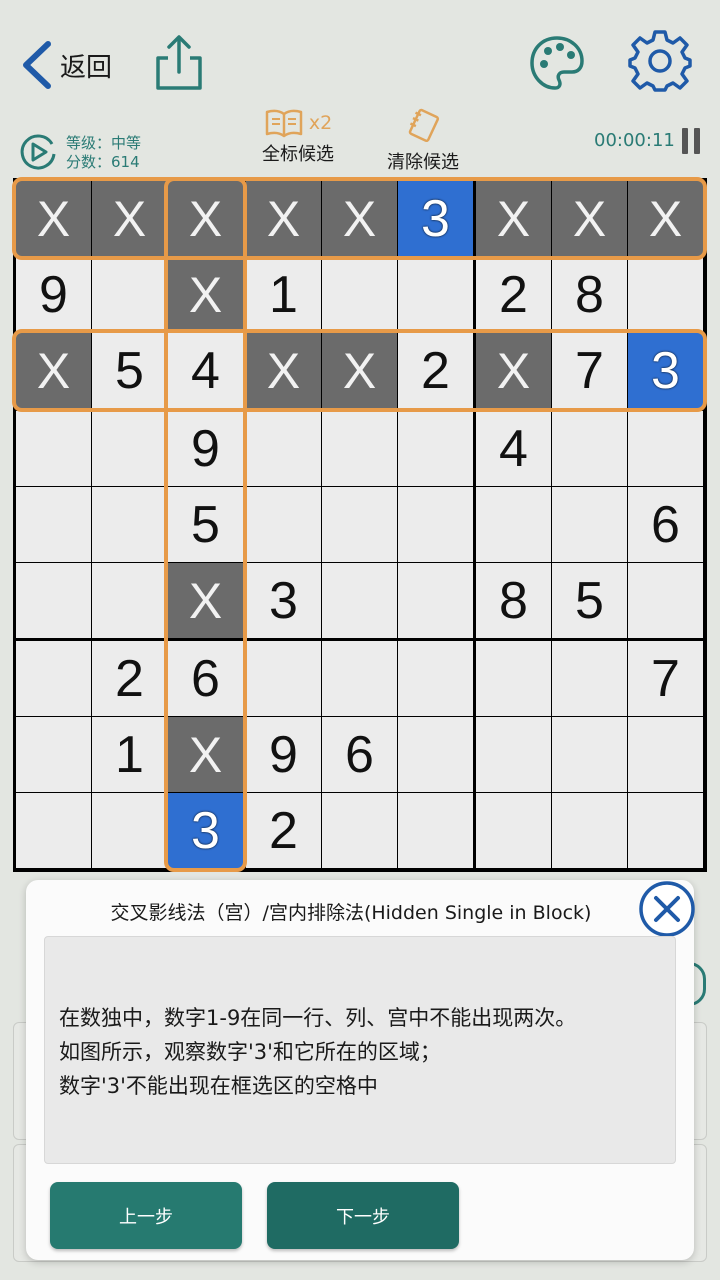 The width and height of the screenshot is (720, 1280). Describe the element at coordinates (146, 1215) in the screenshot. I see `previous-step-button: 上一步` at that location.